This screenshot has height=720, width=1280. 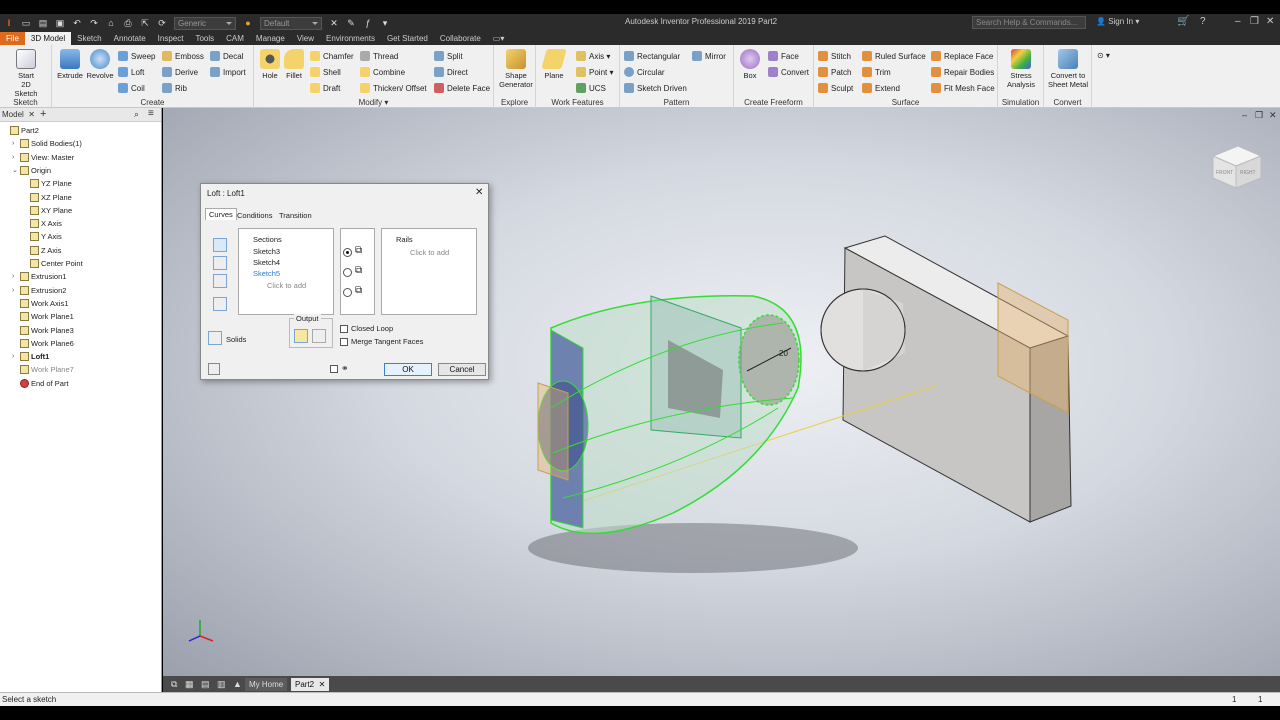 What do you see at coordinates (325, 72) in the screenshot?
I see `shell-button: Shell` at bounding box center [325, 72].